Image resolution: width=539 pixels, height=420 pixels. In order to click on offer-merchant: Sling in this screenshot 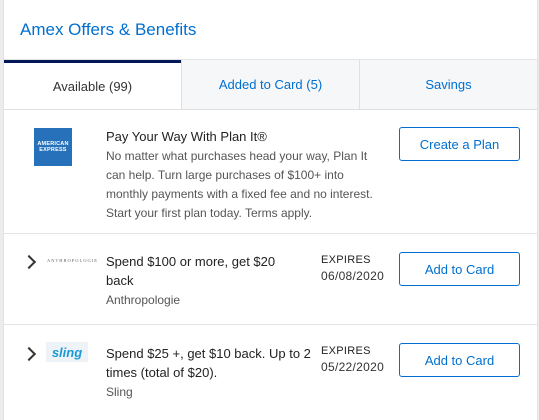, I will do `click(119, 392)`.